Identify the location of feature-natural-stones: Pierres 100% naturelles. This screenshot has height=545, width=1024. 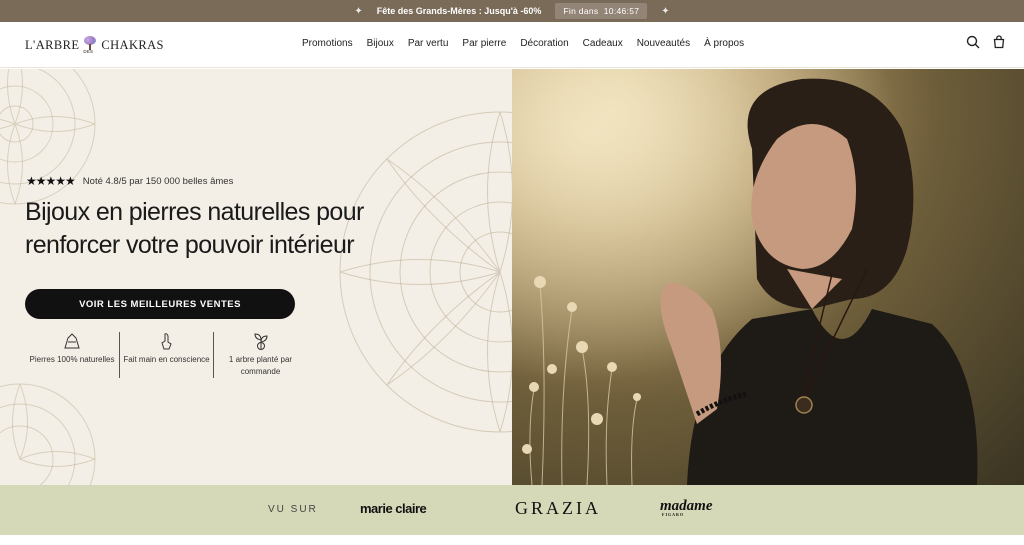
(72, 355).